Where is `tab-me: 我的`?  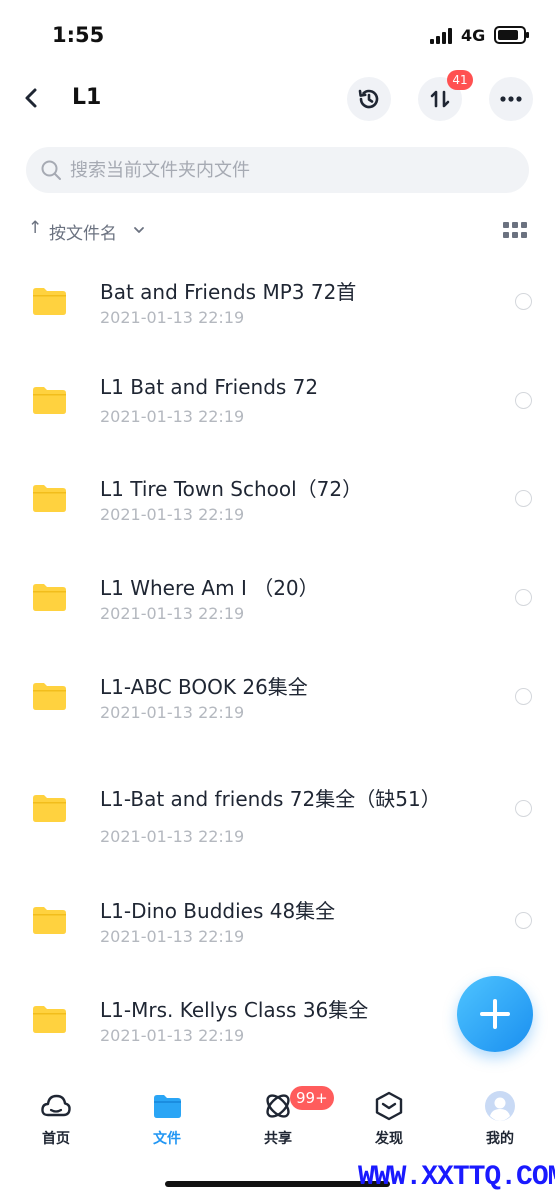
tab-me: 我的 is located at coordinates (500, 1122).